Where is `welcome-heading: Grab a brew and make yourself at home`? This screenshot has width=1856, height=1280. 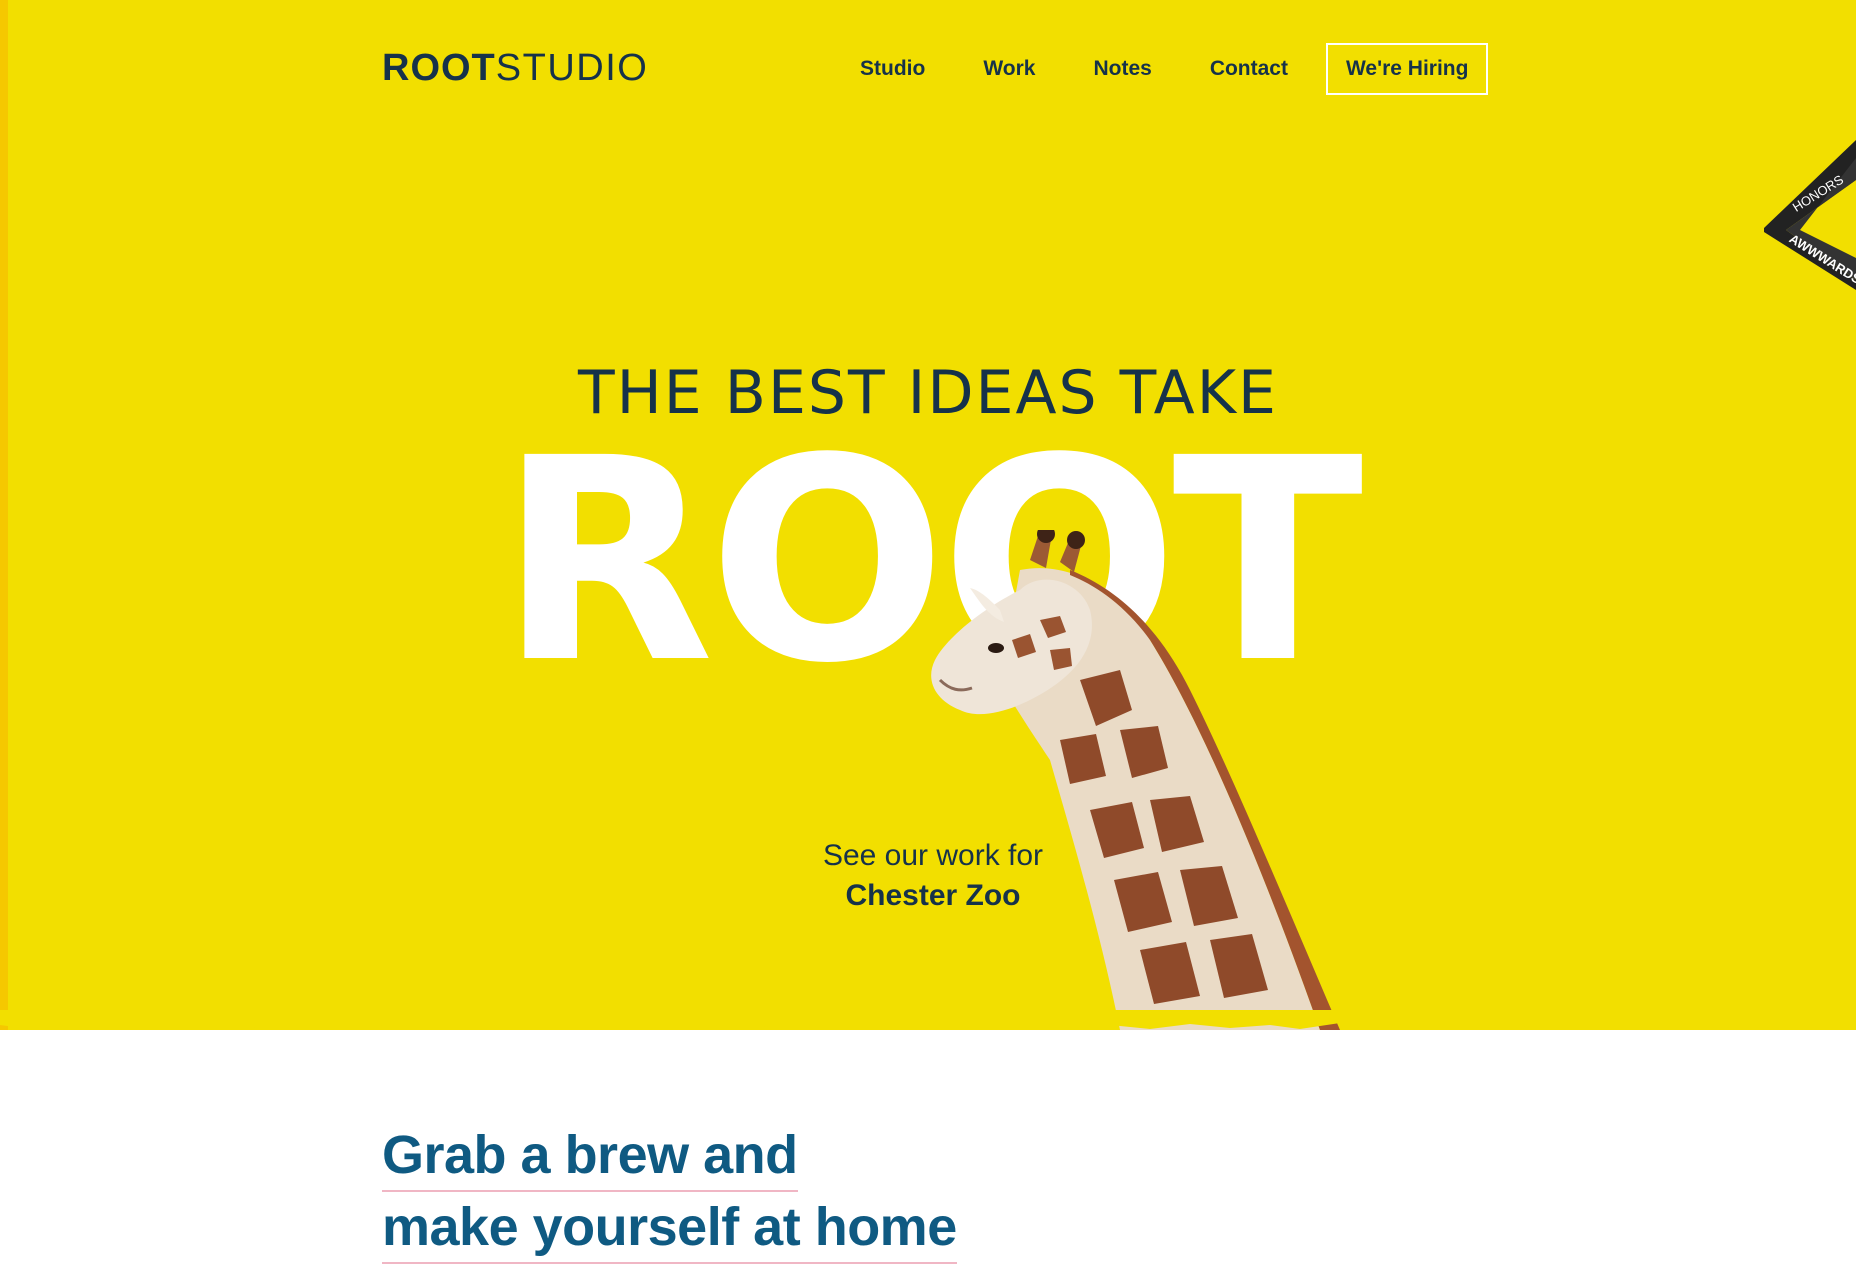
welcome-heading: Grab a brew and make yourself at home is located at coordinates (669, 1192).